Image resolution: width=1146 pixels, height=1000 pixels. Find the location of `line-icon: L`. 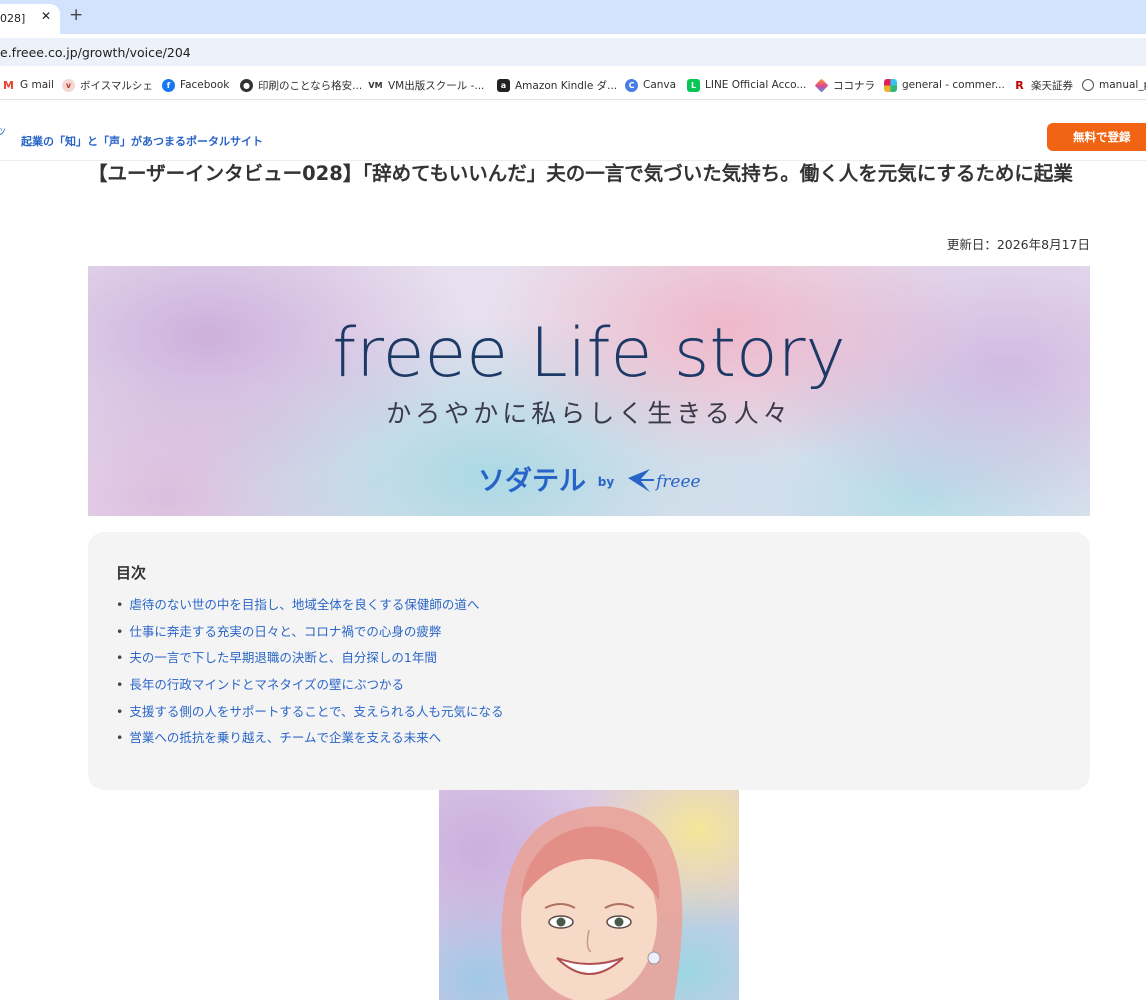

line-icon: L is located at coordinates (693, 85).